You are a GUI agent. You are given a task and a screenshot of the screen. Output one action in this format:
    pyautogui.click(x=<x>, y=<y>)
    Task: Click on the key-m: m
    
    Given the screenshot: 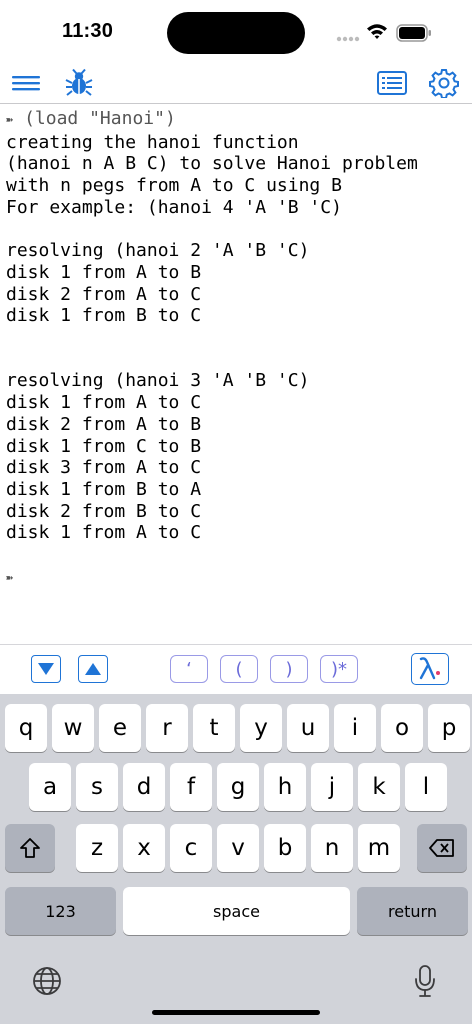 What is the action you would take?
    pyautogui.click(x=379, y=848)
    